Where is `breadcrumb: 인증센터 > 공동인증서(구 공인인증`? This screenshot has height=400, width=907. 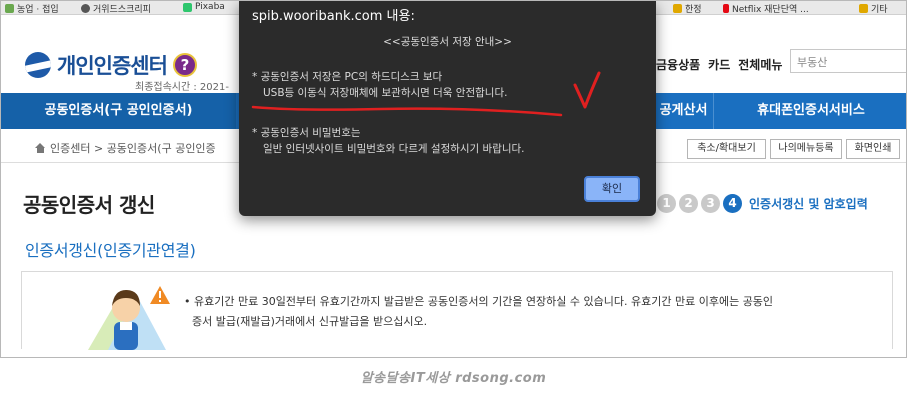 breadcrumb: 인증센터 > 공동인증서(구 공인인증 is located at coordinates (125, 148).